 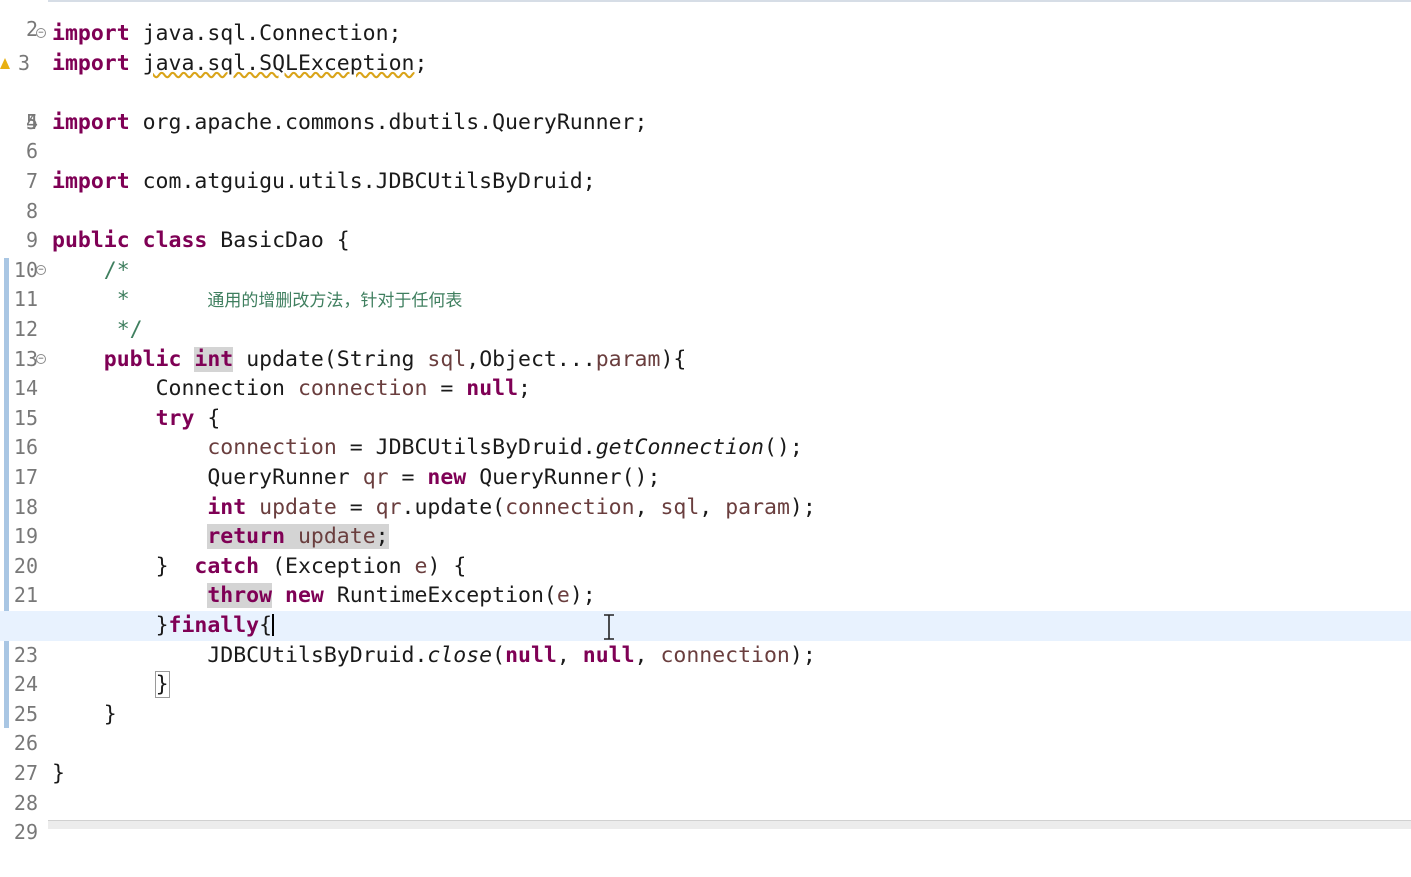 What do you see at coordinates (201, 241) in the screenshot?
I see `code-text: public class BasicDao {` at bounding box center [201, 241].